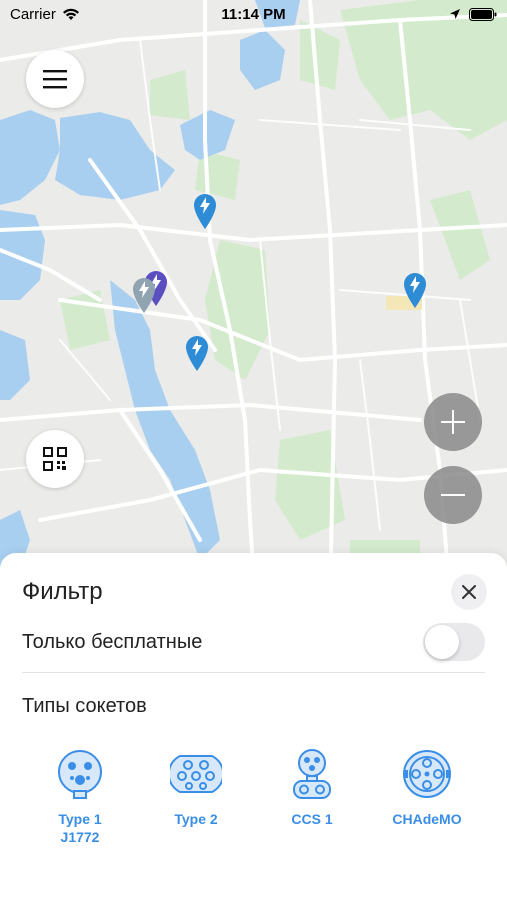 Image resolution: width=507 pixels, height=900 pixels. Describe the element at coordinates (196, 774) in the screenshot. I see `type2-connector-icon` at that location.